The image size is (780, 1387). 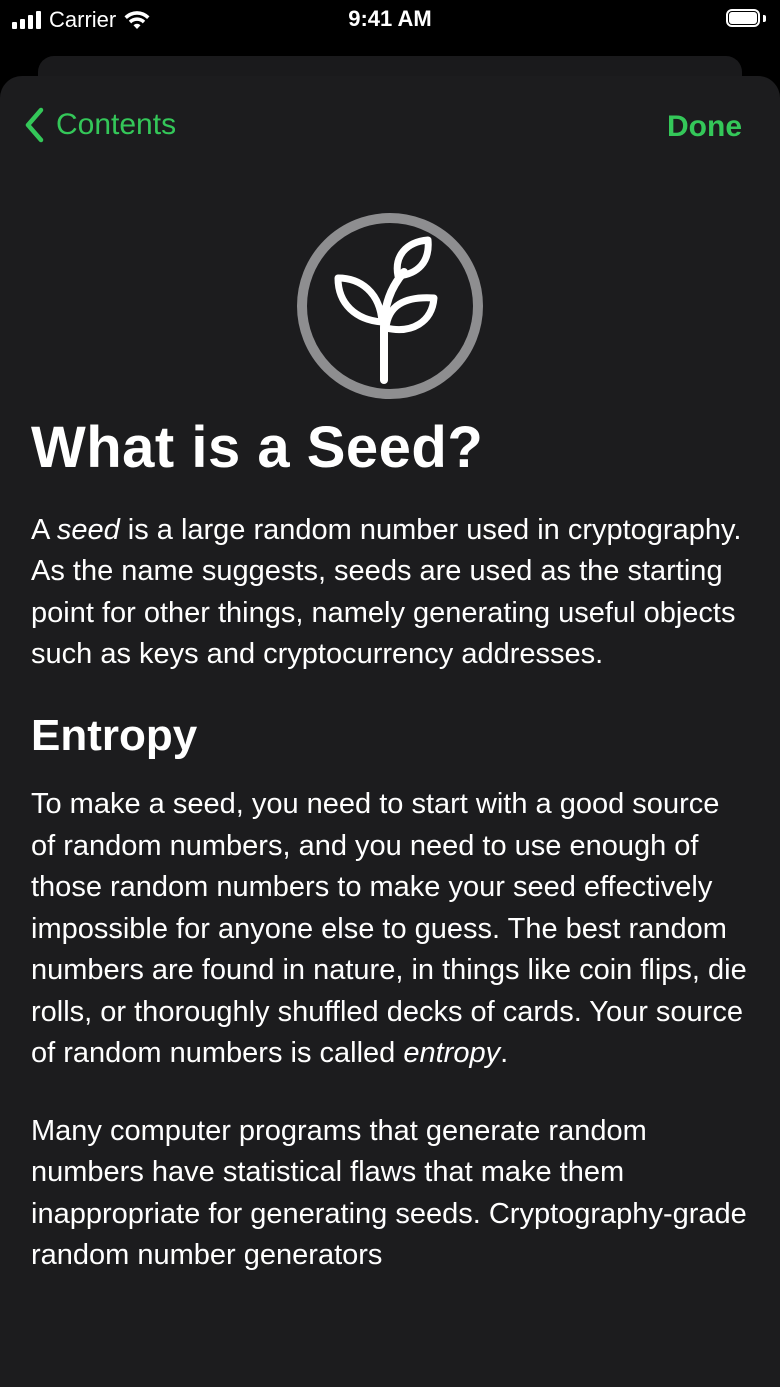 What do you see at coordinates (114, 735) in the screenshot?
I see `entropy-heading: Entropy` at bounding box center [114, 735].